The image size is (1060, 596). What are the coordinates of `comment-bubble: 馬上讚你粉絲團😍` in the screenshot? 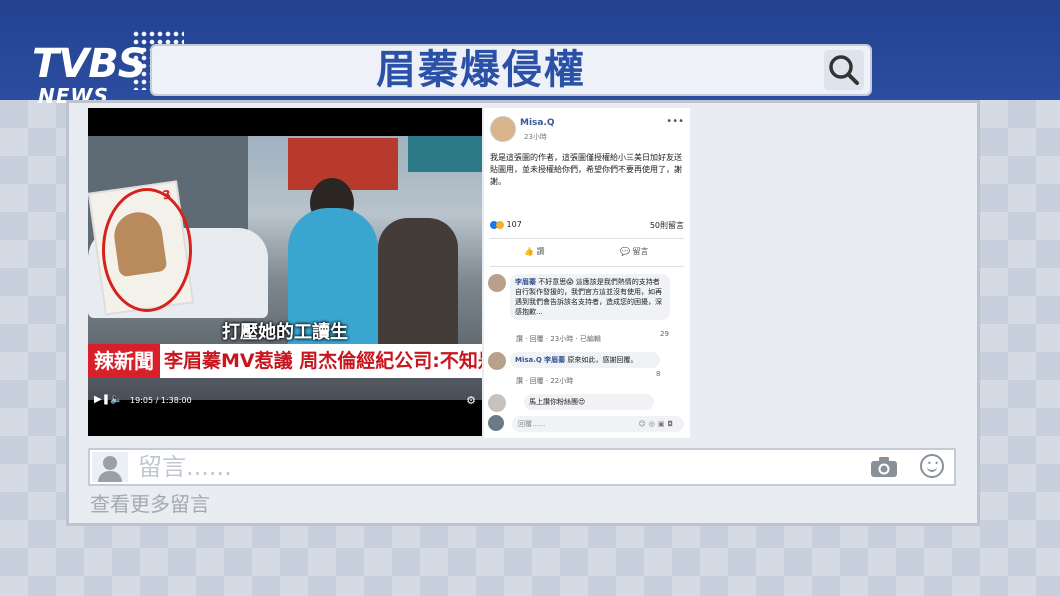 It's located at (589, 402).